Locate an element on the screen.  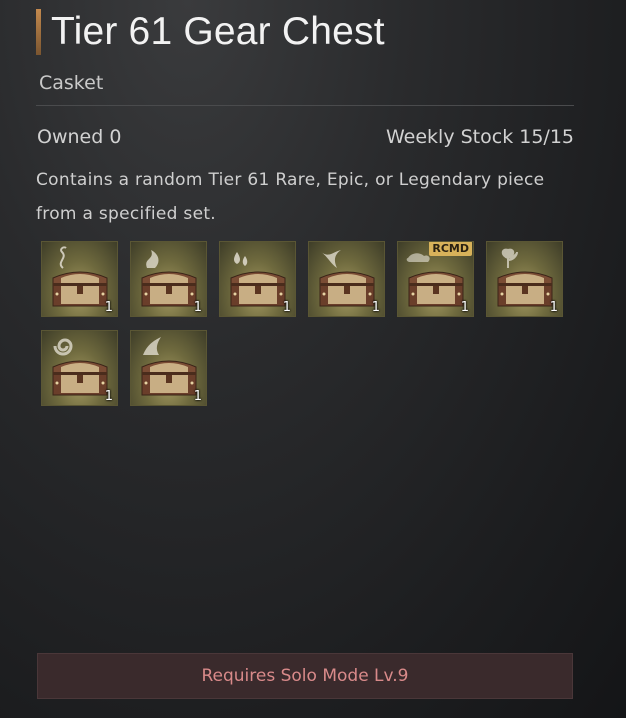
requirement-button: Requires Solo Mode Lv.9 is located at coordinates (305, 676).